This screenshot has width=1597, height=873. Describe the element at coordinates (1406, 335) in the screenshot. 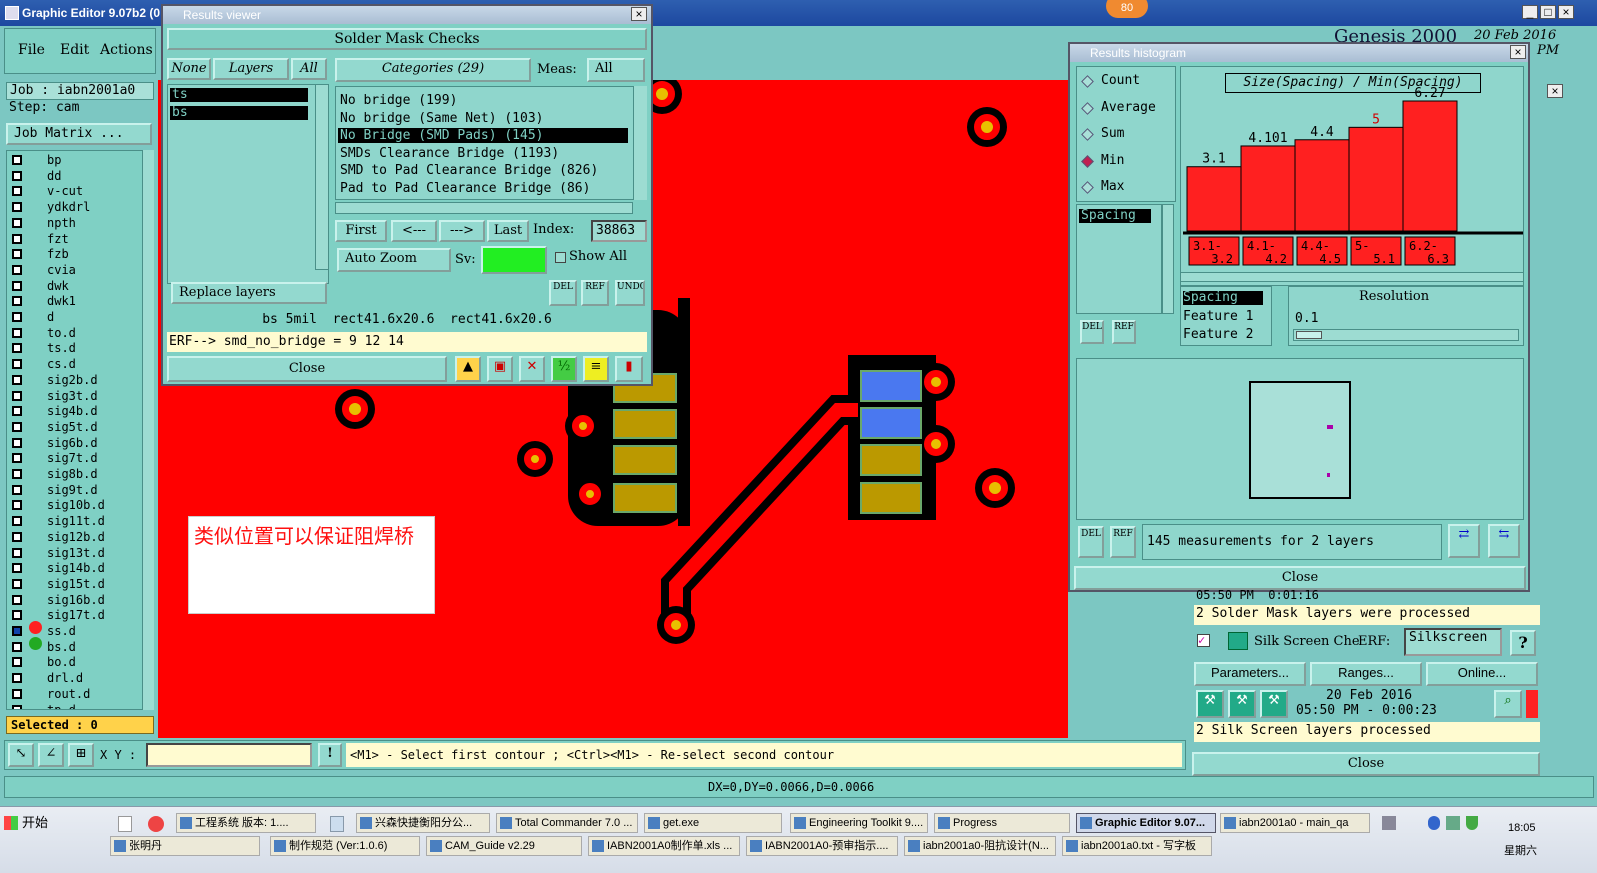

I see `resolution-slider` at that location.